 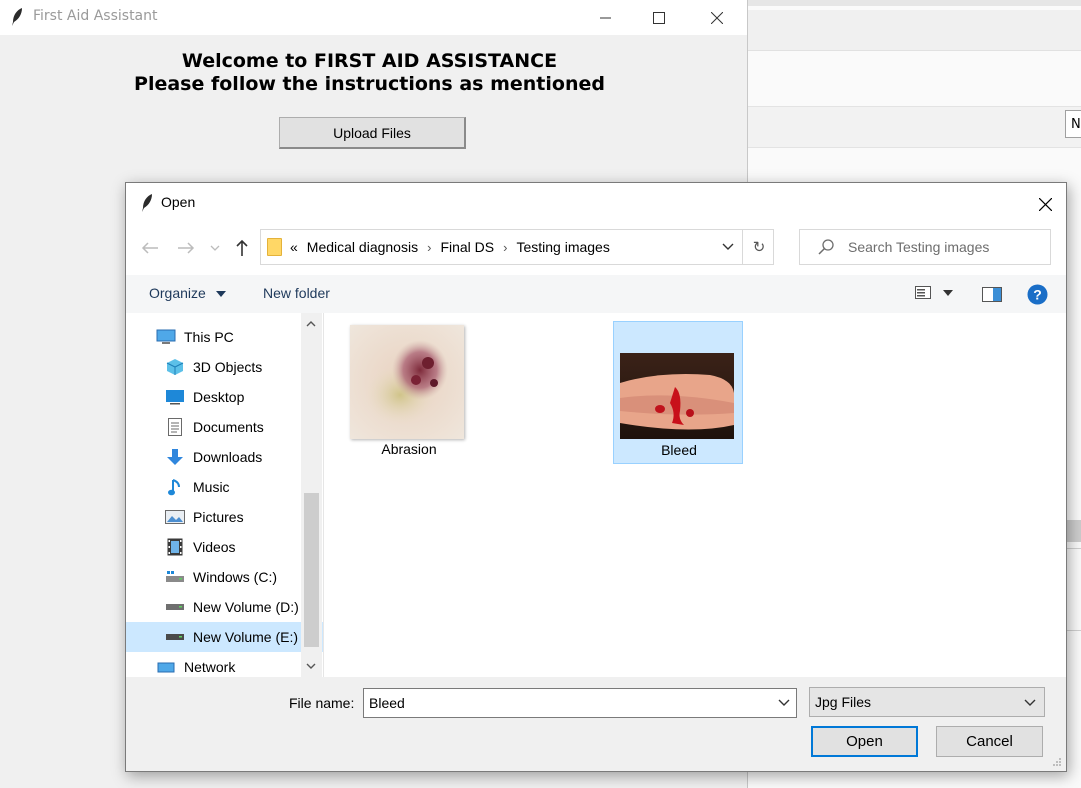 I want to click on background-row, so click(x=914, y=127).